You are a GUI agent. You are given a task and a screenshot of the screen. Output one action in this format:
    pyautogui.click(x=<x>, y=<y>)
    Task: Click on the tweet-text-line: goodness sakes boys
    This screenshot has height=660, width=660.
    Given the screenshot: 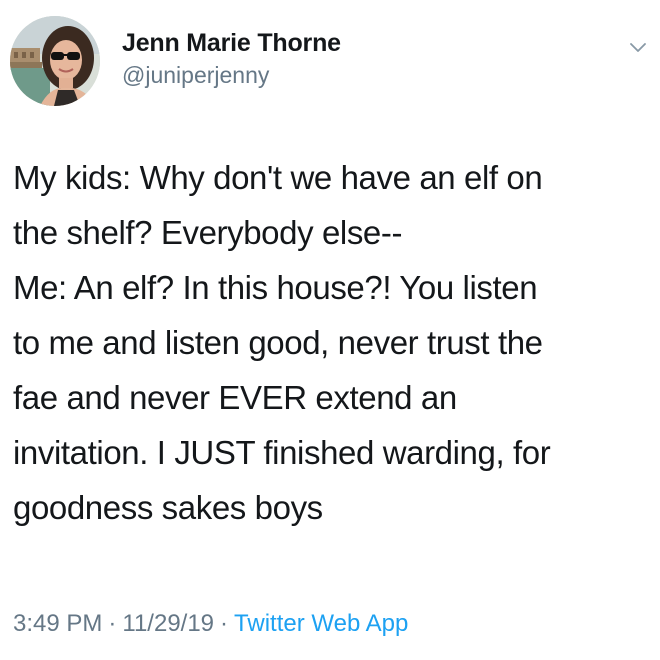 What is the action you would take?
    pyautogui.click(x=168, y=507)
    